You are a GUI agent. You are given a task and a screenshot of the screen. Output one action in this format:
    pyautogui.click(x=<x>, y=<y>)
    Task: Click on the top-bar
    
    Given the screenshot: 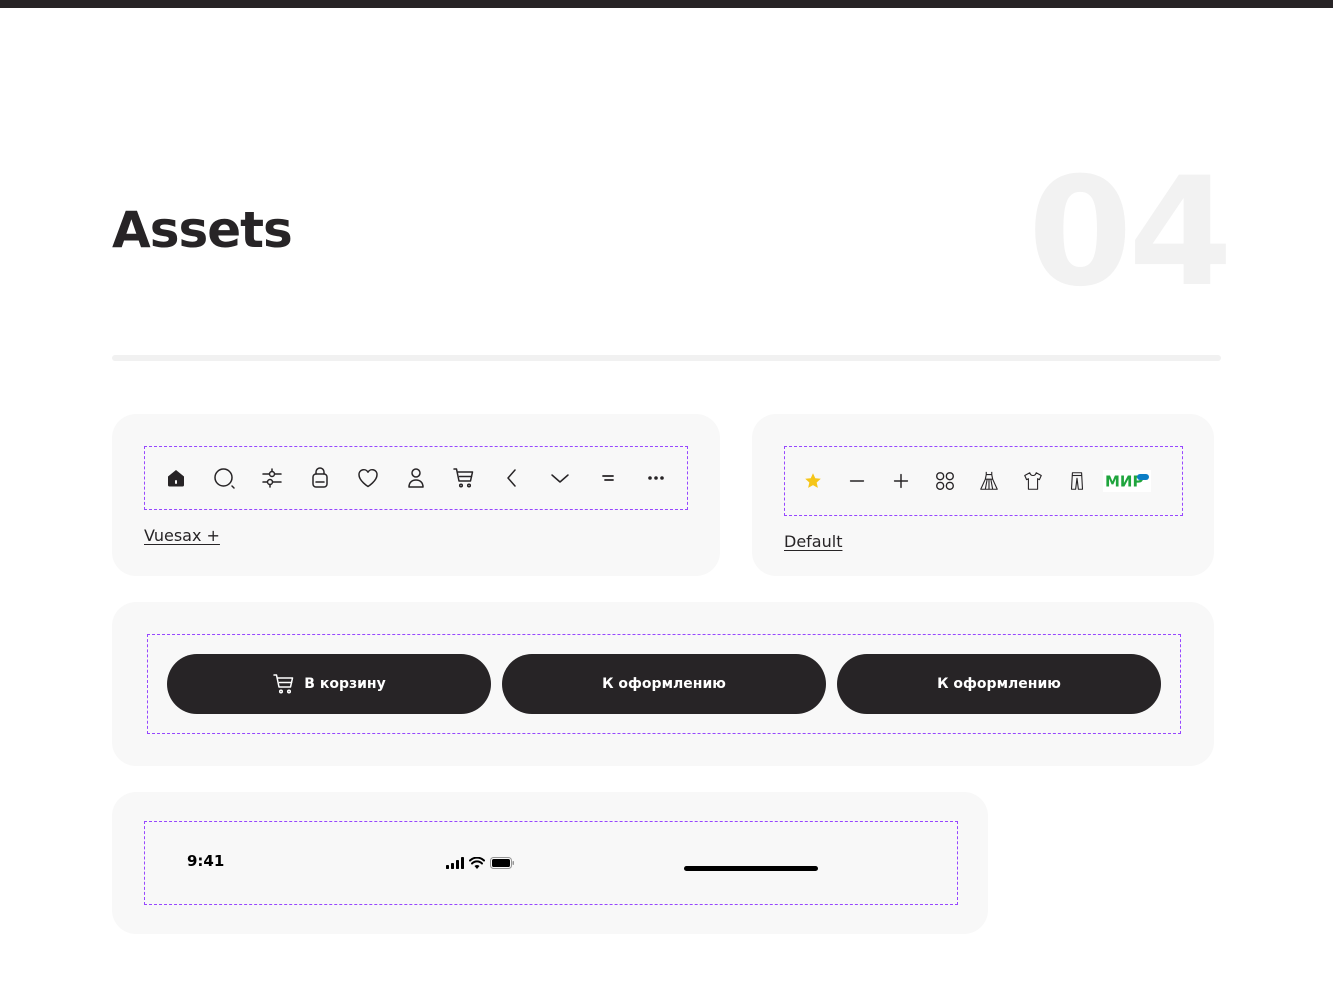 What is the action you would take?
    pyautogui.click(x=666, y=4)
    